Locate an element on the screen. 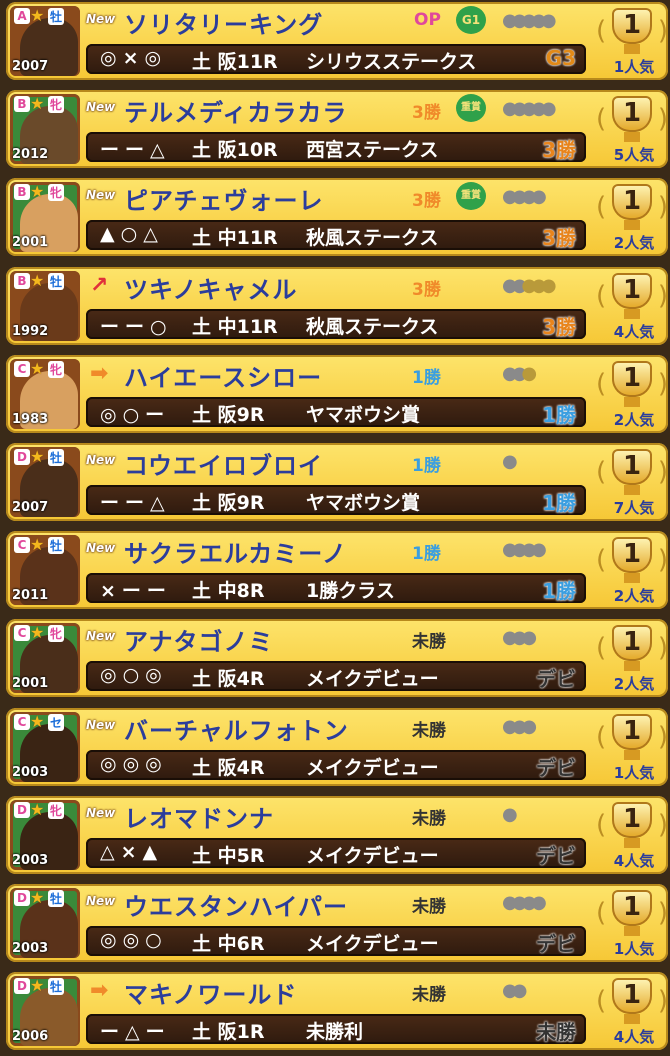  horse-portrait: B ★ 牝 2012 is located at coordinates (45, 129).